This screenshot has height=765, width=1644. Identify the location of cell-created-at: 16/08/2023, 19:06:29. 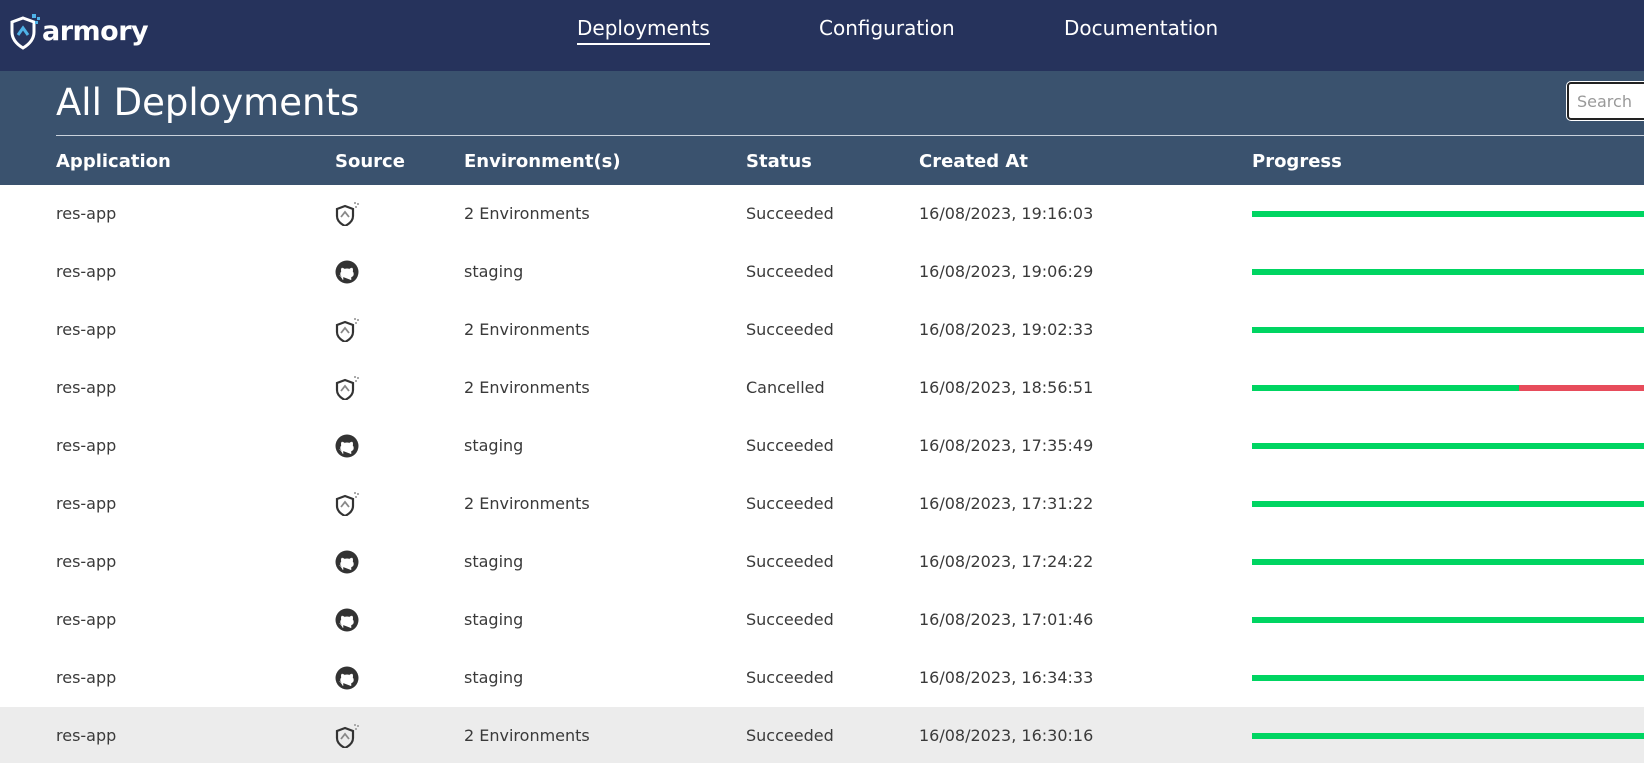
(1006, 271).